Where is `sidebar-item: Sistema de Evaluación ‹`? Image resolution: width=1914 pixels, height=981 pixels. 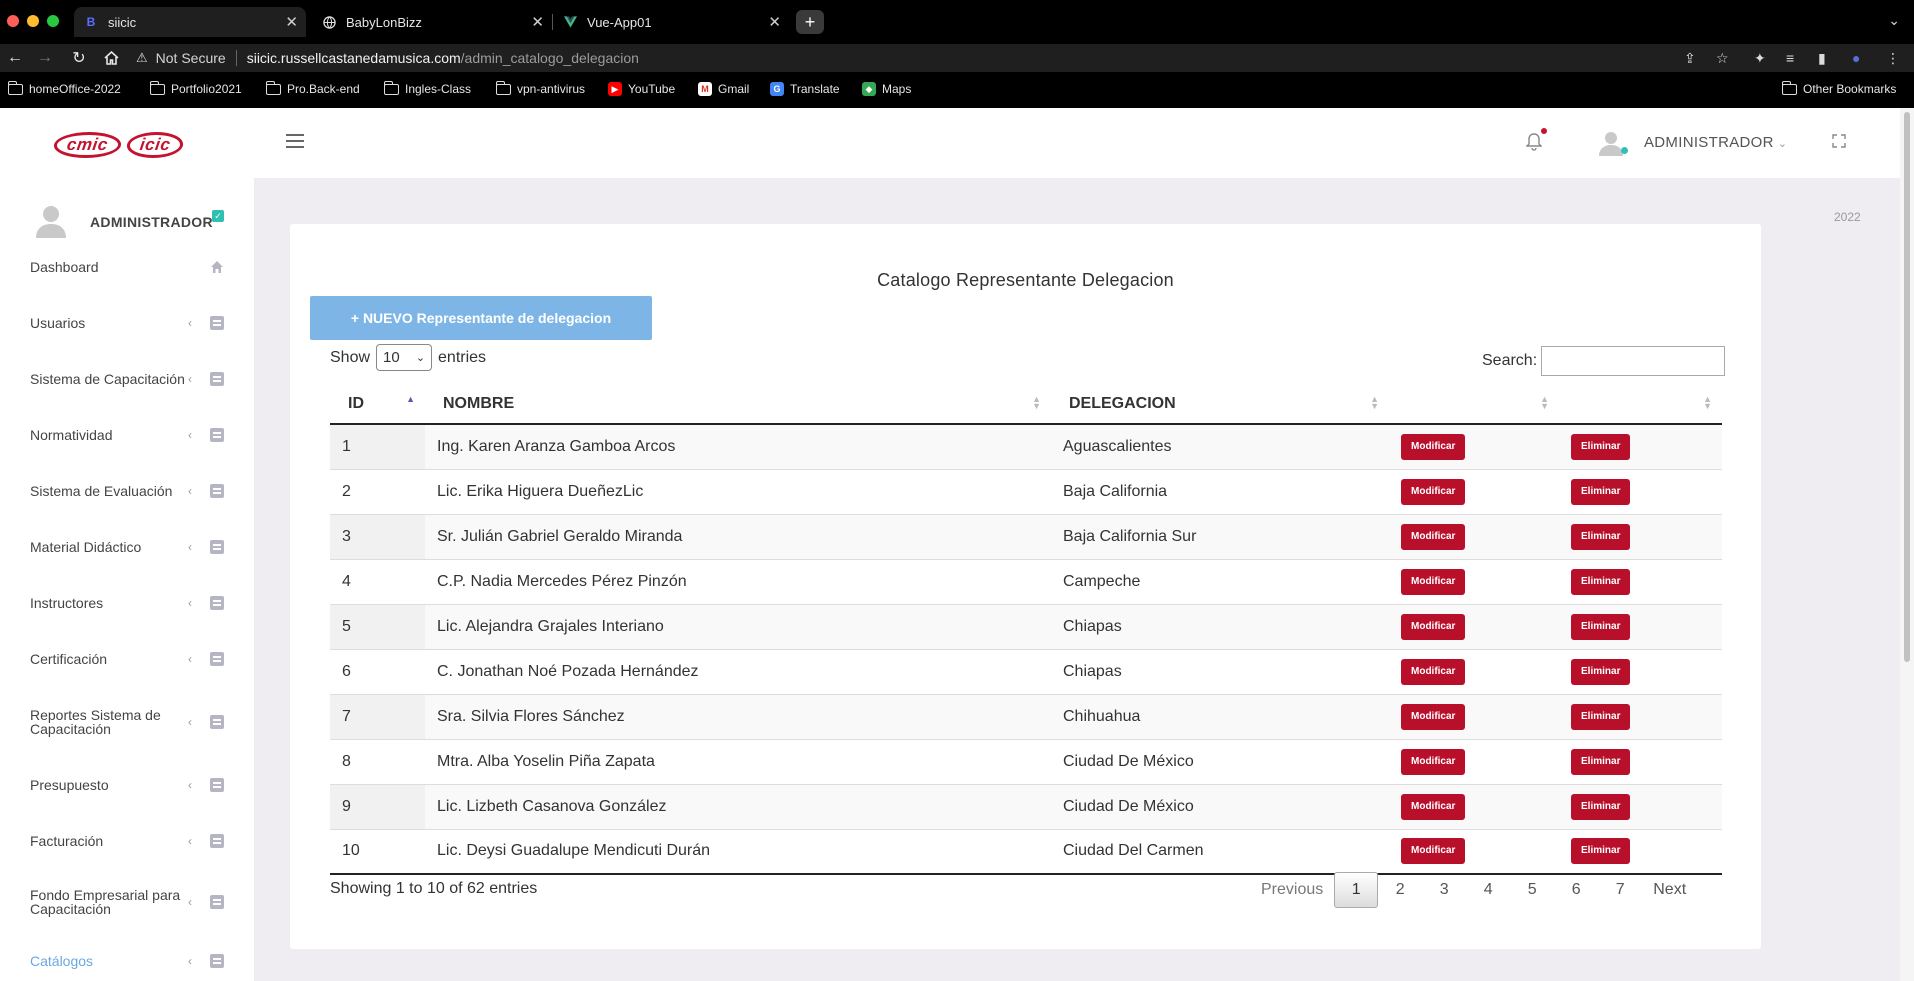
sidebar-item: Sistema de Evaluación ‹ is located at coordinates (127, 491).